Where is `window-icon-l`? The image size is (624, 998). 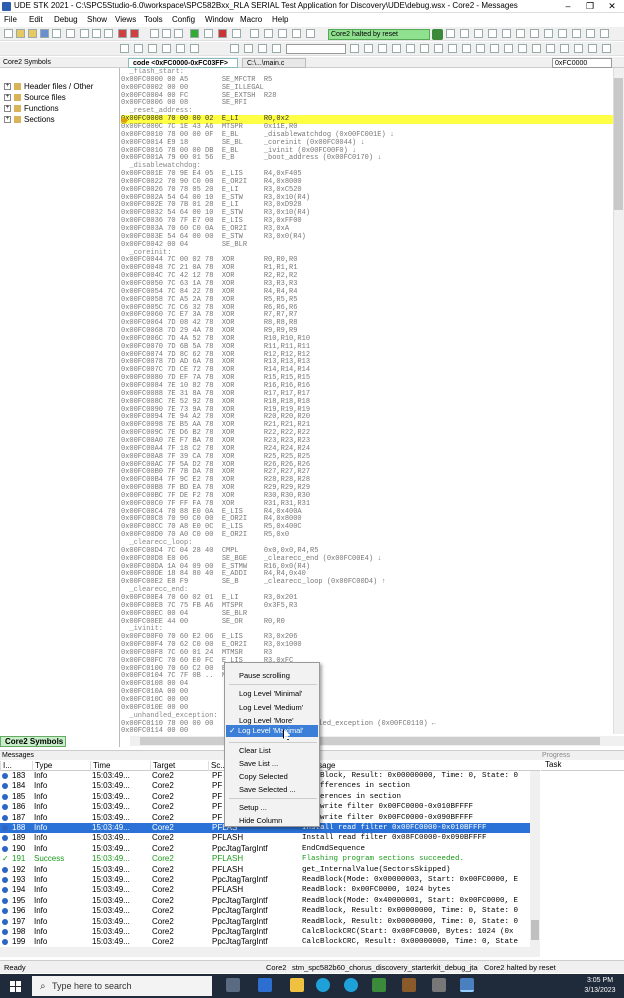 window-icon-l is located at coordinates (604, 33).